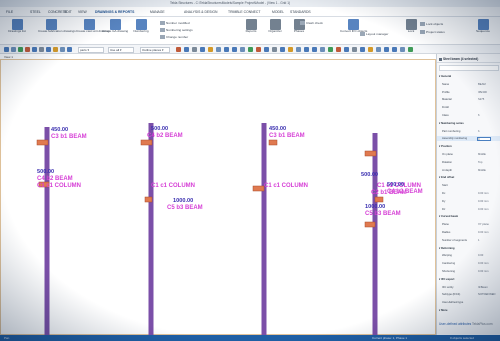 Image resolution: width=500 pixels, height=341 pixels. What do you see at coordinates (468, 232) in the screenshot?
I see `property-row-radius: Radius 0.00 mm` at bounding box center [468, 232].